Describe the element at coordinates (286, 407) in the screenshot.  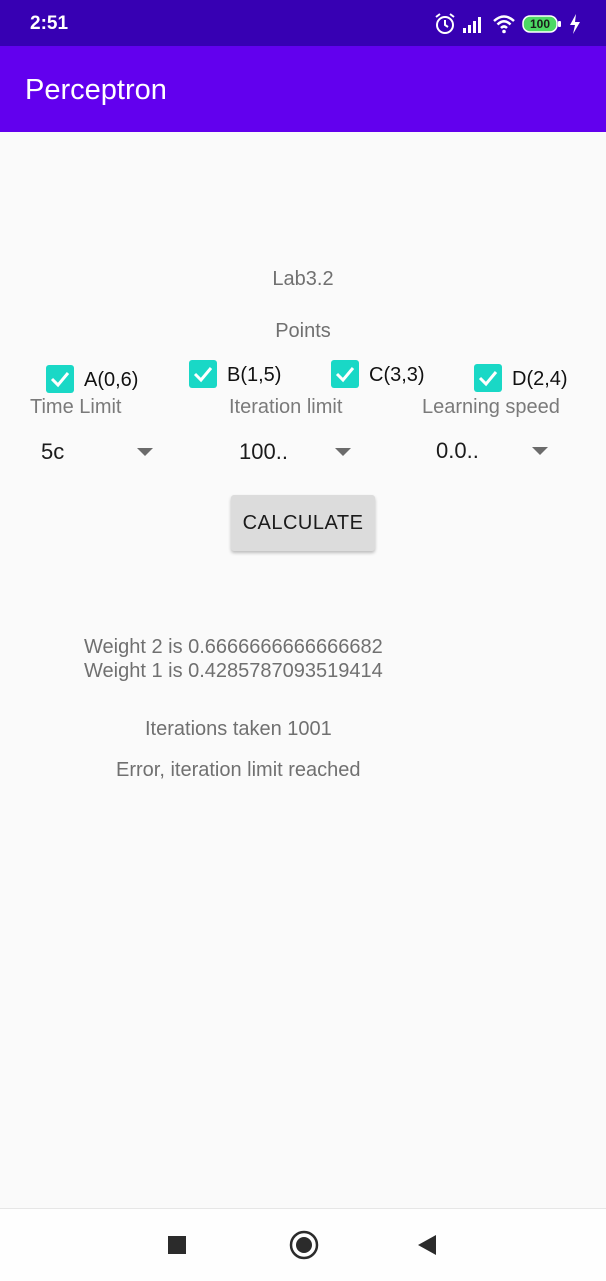
I see `iteration-limit-caption: Iteration limit` at that location.